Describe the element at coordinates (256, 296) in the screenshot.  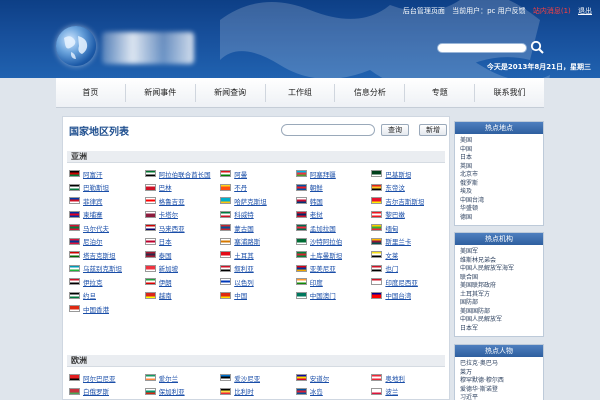
I see `country-item: 中国` at that location.